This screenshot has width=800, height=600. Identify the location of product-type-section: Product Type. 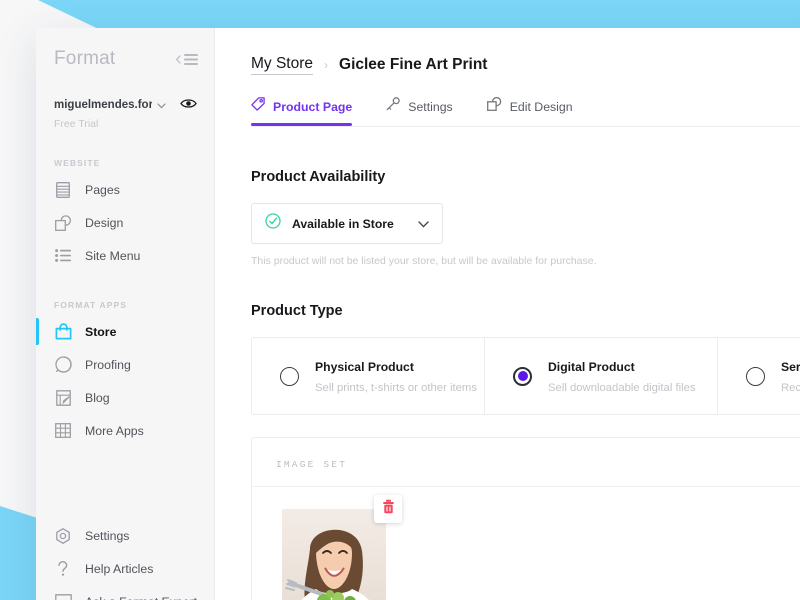
(507, 311).